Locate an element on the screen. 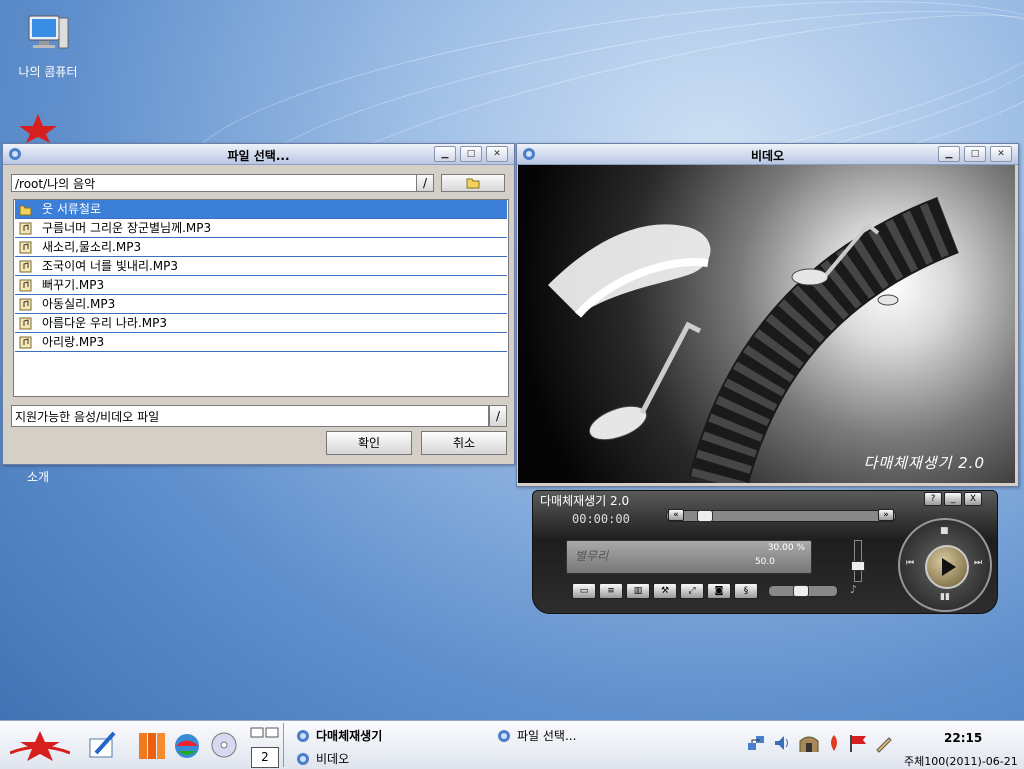  computer-icon is located at coordinates (48, 34).